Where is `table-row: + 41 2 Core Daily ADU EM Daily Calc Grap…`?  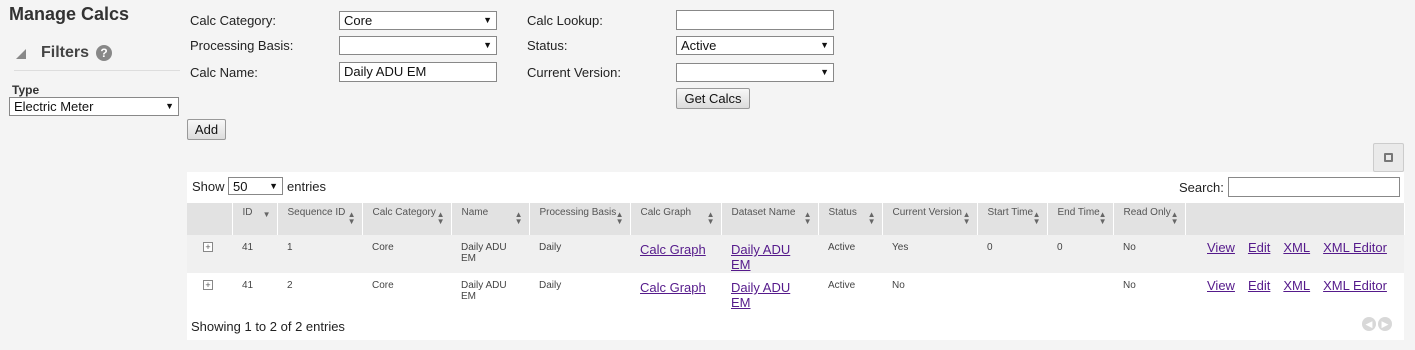 table-row: + 41 2 Core Daily ADU EM Daily Calc Grap… is located at coordinates (795, 292).